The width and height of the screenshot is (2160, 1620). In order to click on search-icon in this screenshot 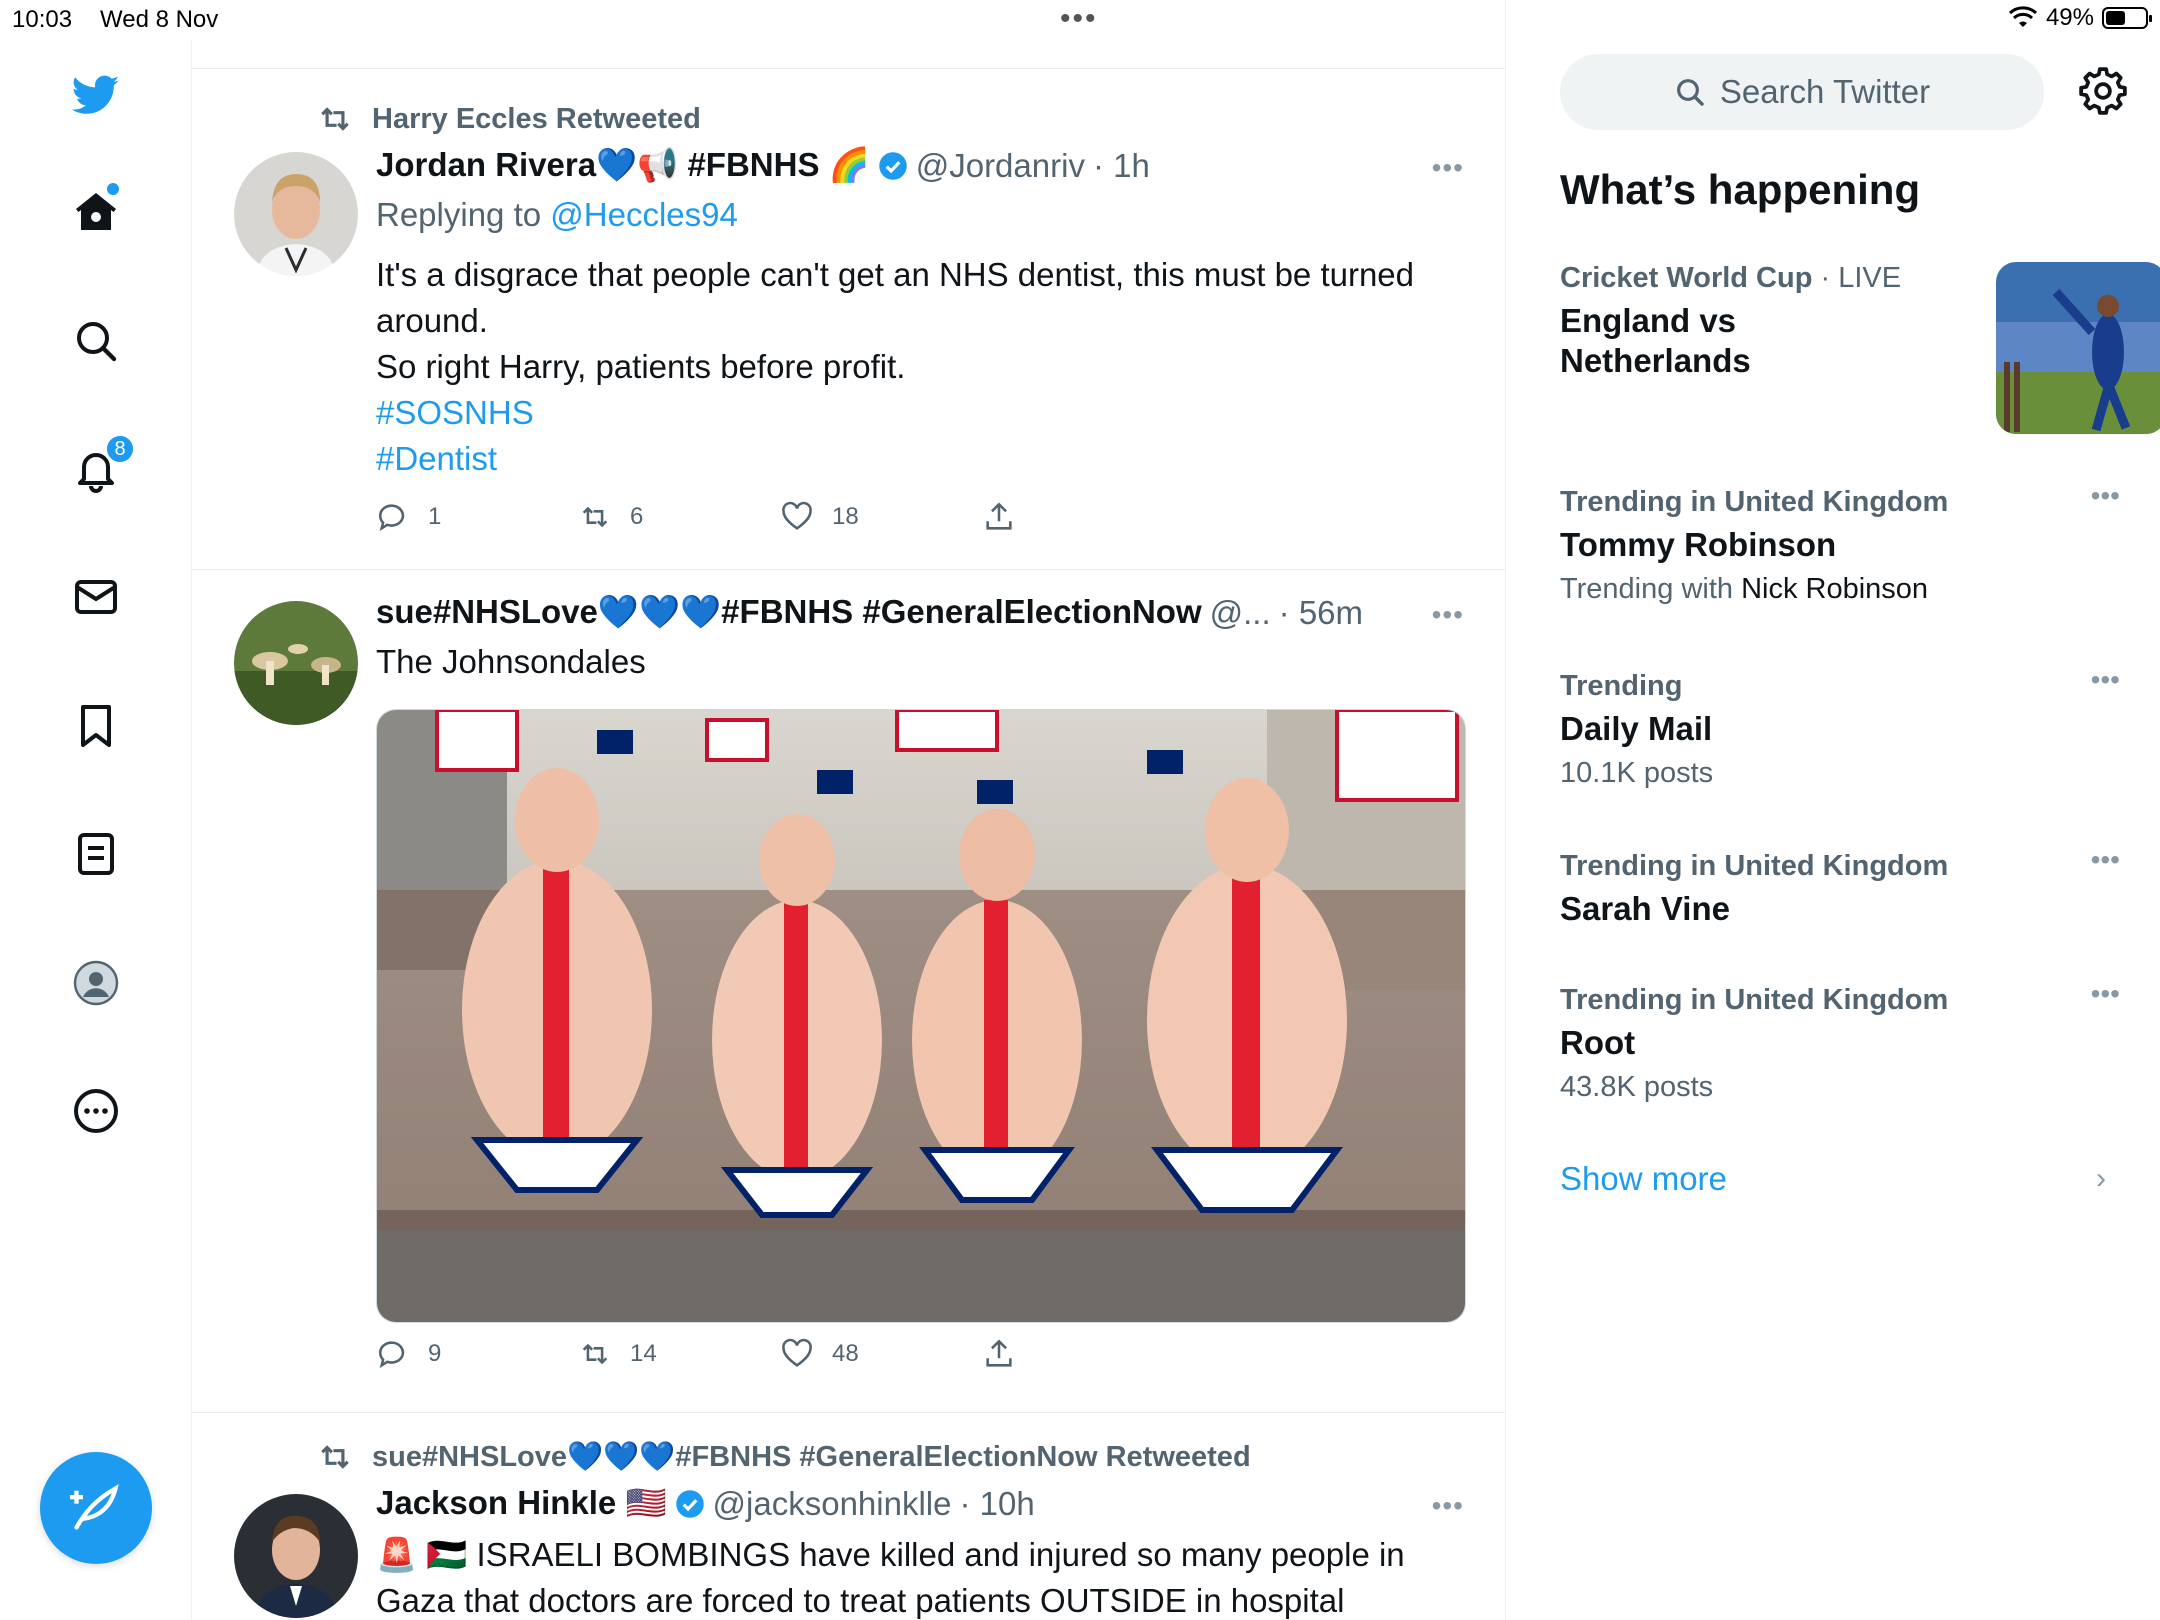, I will do `click(1690, 92)`.